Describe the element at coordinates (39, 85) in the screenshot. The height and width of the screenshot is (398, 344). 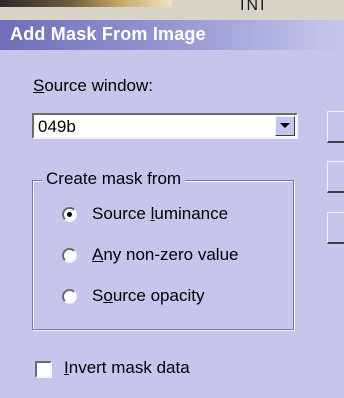
I see `source-window-mnemonic: S` at that location.